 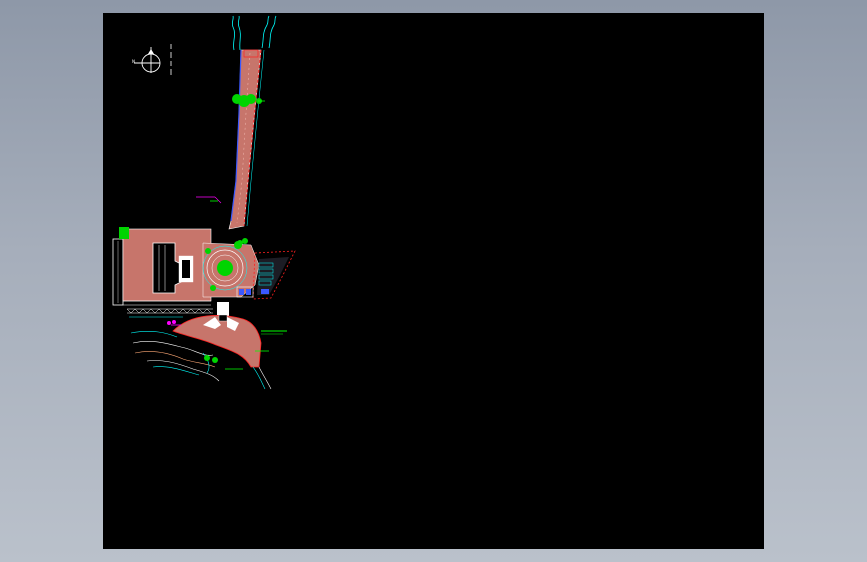 What do you see at coordinates (254, 33) in the screenshot?
I see `river-lines` at bounding box center [254, 33].